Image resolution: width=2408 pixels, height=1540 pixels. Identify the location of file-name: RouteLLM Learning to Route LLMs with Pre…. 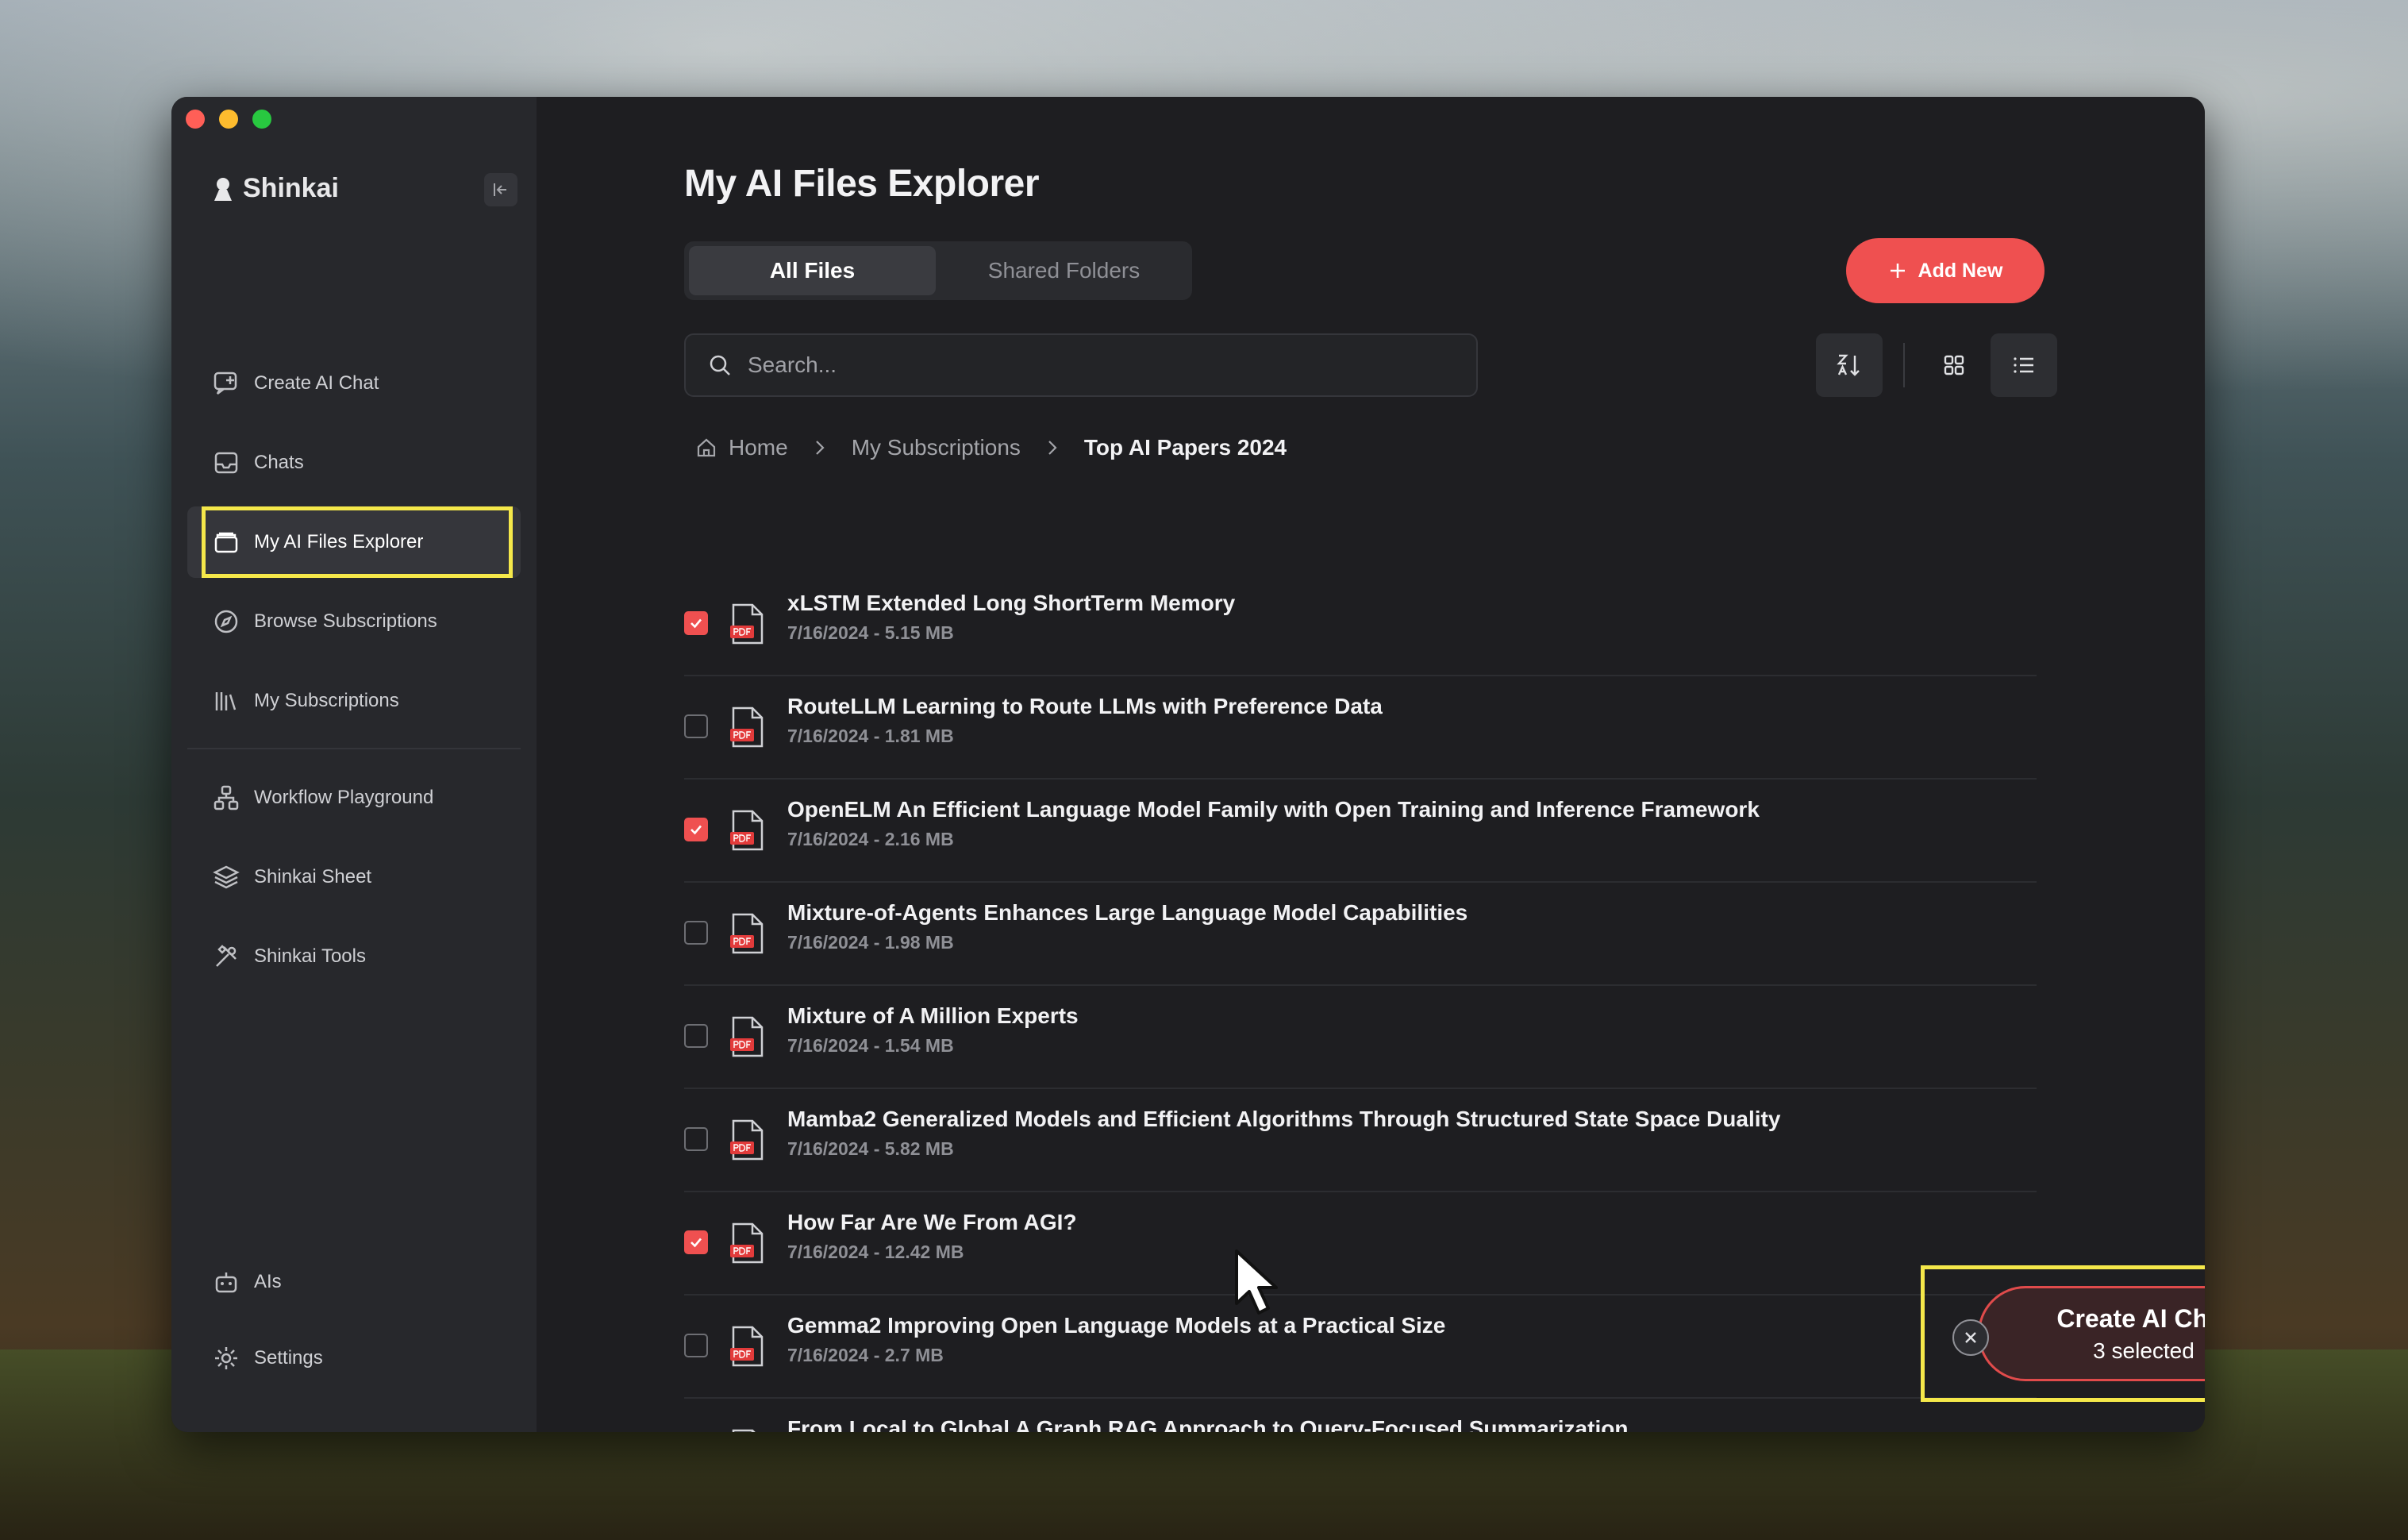
(1085, 706).